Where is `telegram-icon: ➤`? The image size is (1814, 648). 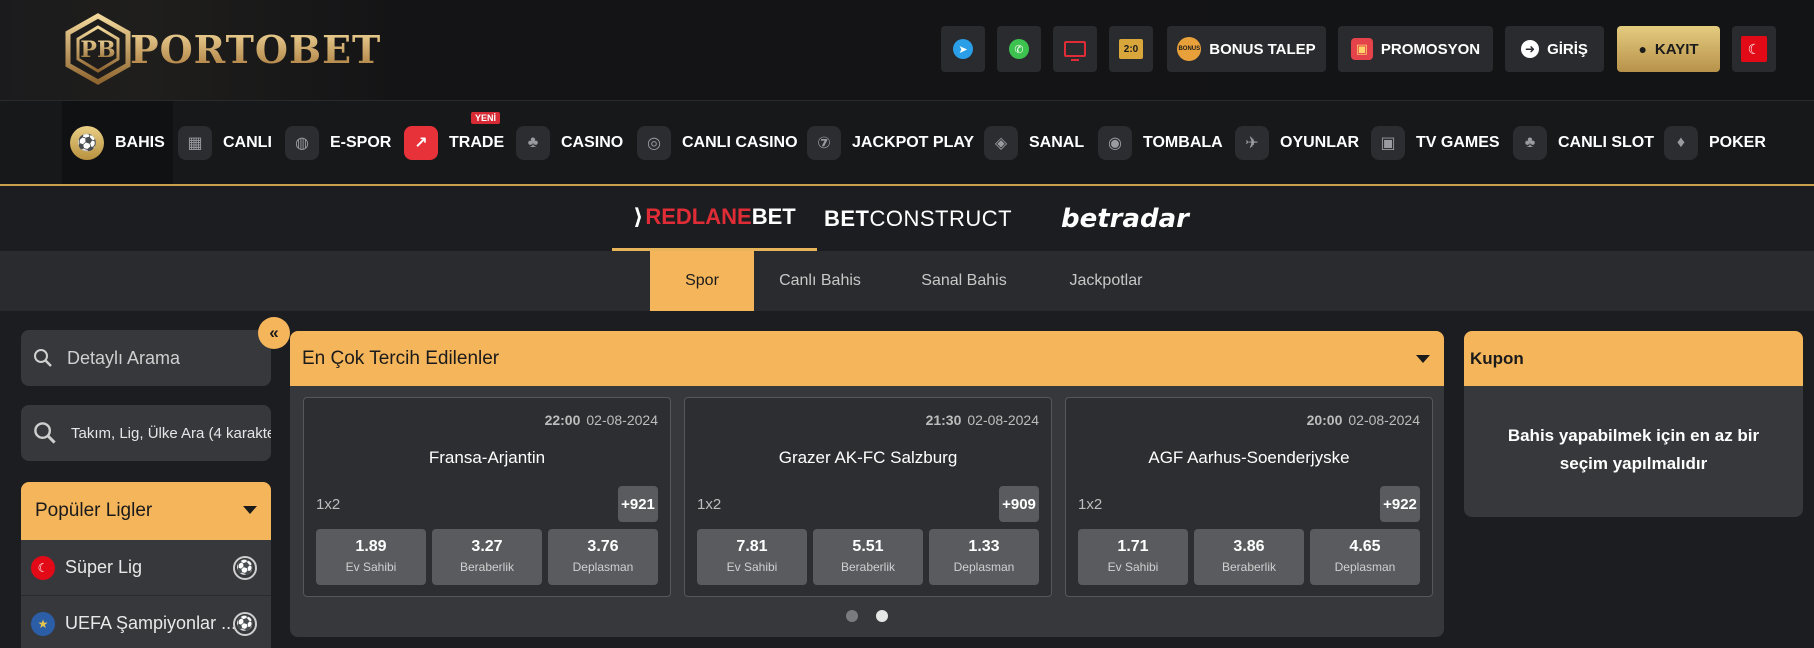
telegram-icon: ➤ is located at coordinates (963, 49).